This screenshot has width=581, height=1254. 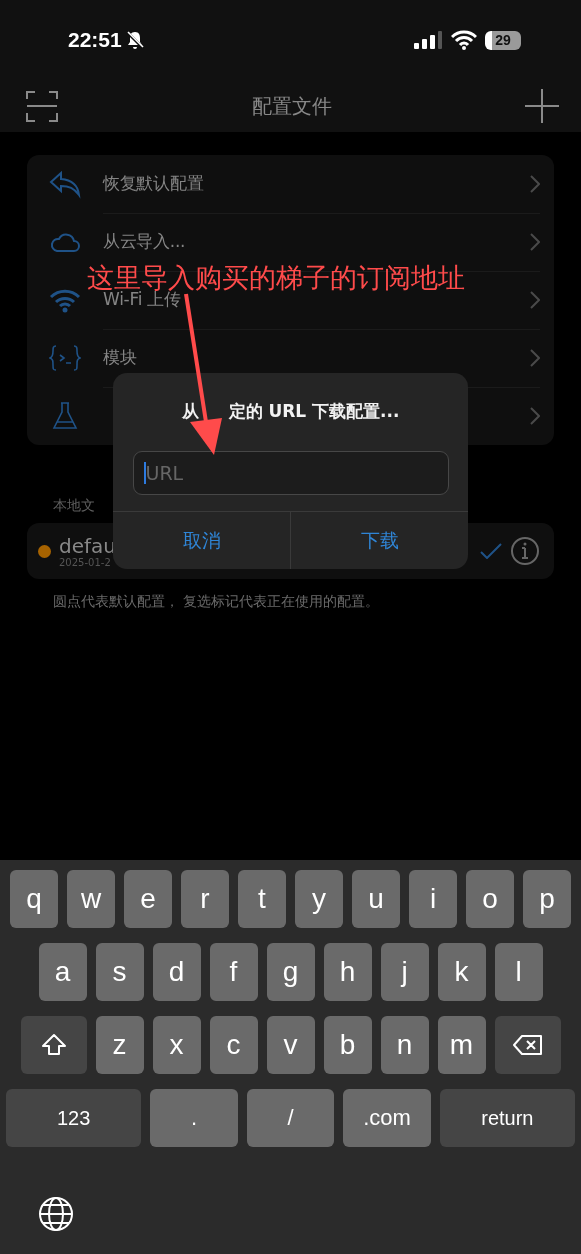 I want to click on backspace-icon, so click(x=527, y=1045).